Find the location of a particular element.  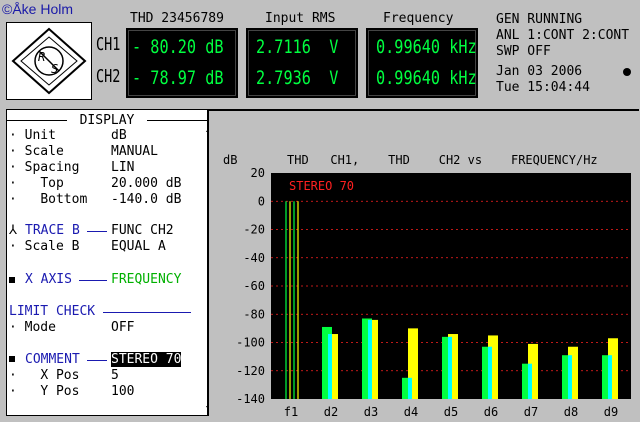

x-axis-value: FREQUENCY is located at coordinates (146, 279).